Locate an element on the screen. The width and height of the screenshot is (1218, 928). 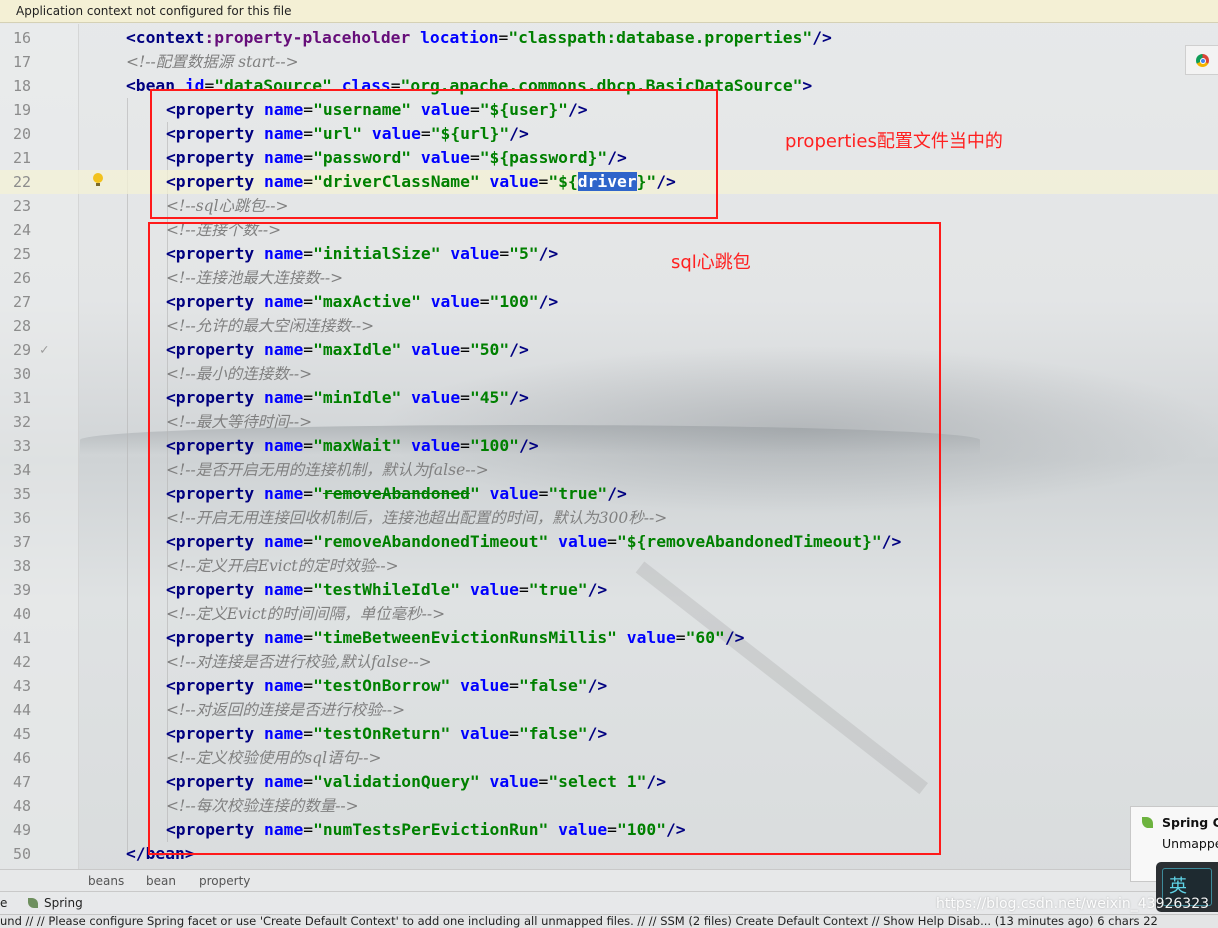
code-content: <!--配置数据源 start--> is located at coordinates (212, 62).